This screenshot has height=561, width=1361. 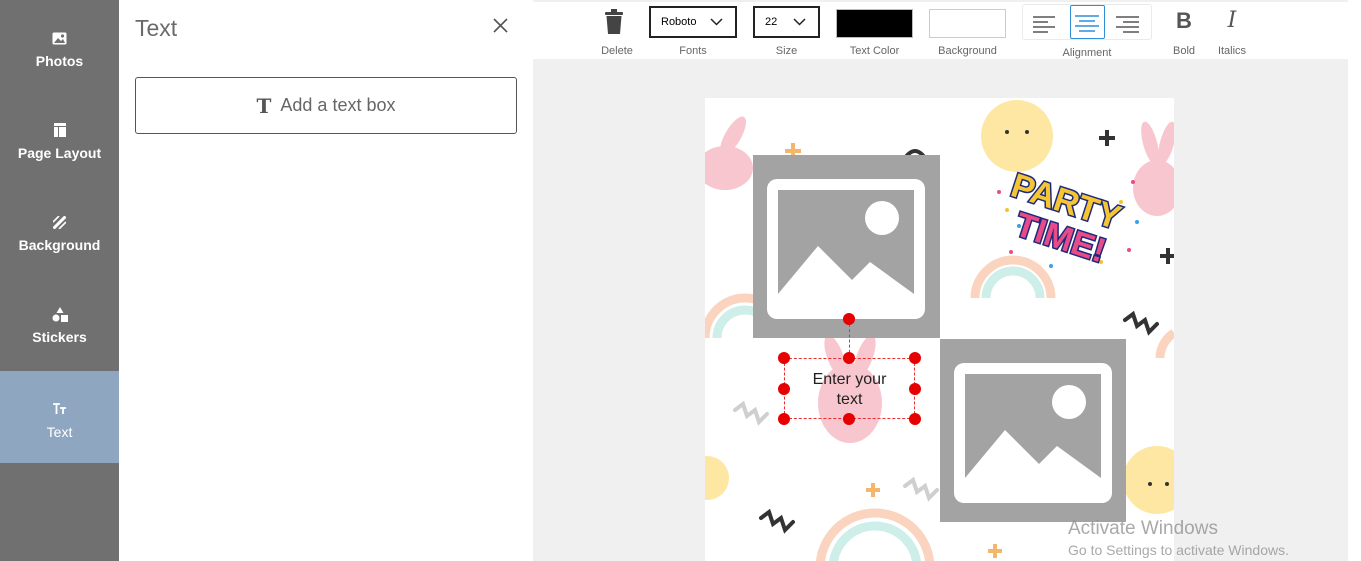 I want to click on align-right-button, so click(x=1128, y=23).